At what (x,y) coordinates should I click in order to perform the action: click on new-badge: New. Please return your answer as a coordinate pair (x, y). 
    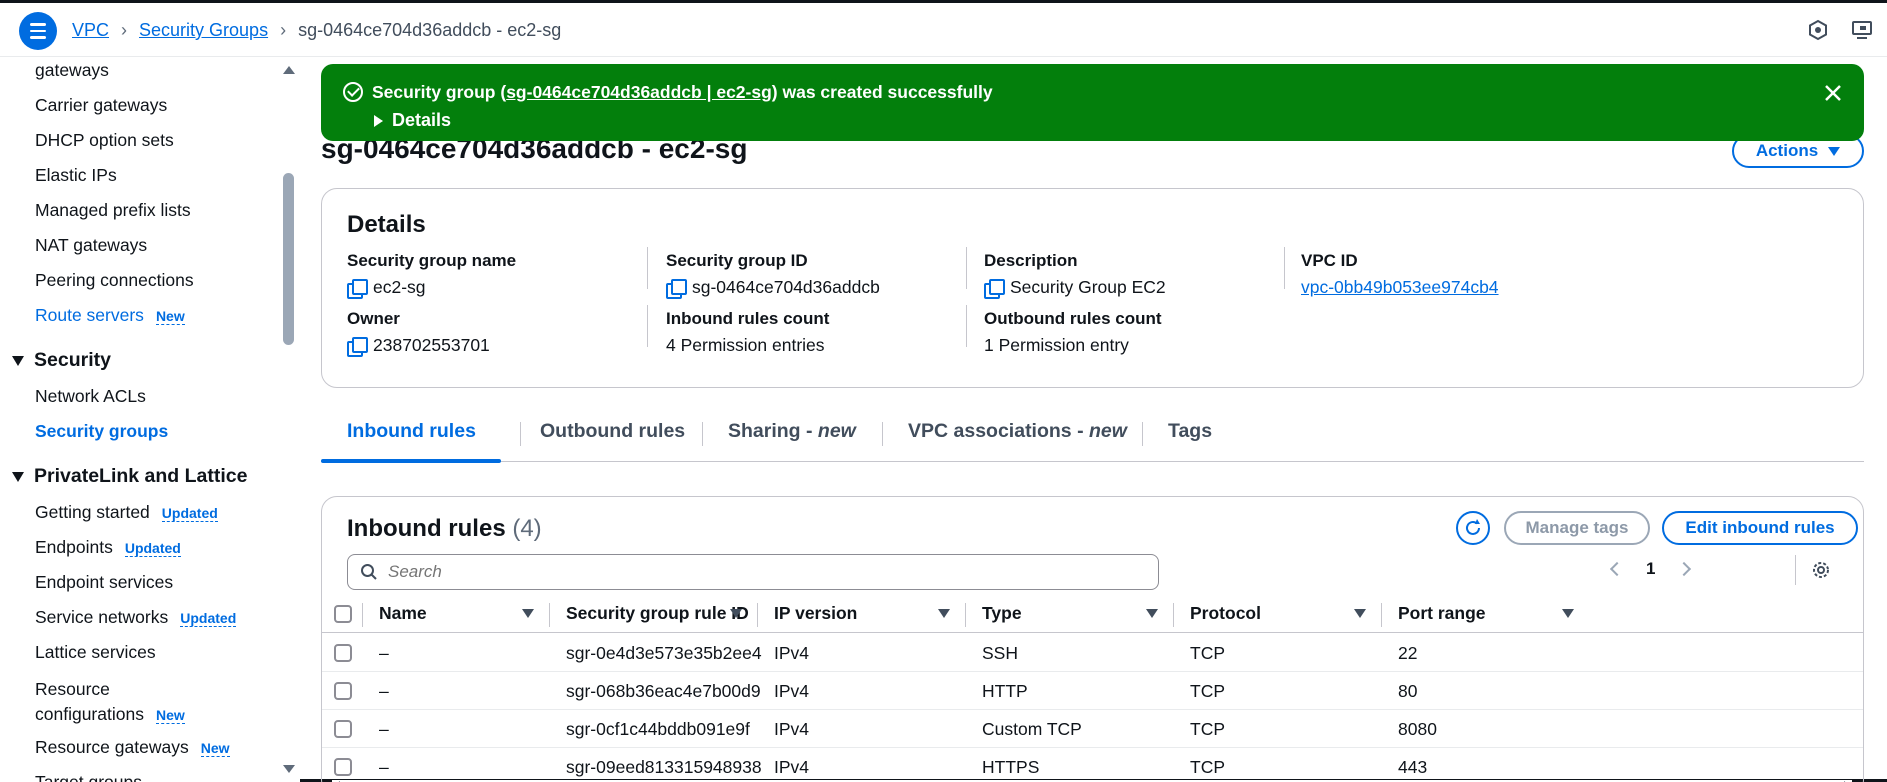
    Looking at the image, I should click on (215, 748).